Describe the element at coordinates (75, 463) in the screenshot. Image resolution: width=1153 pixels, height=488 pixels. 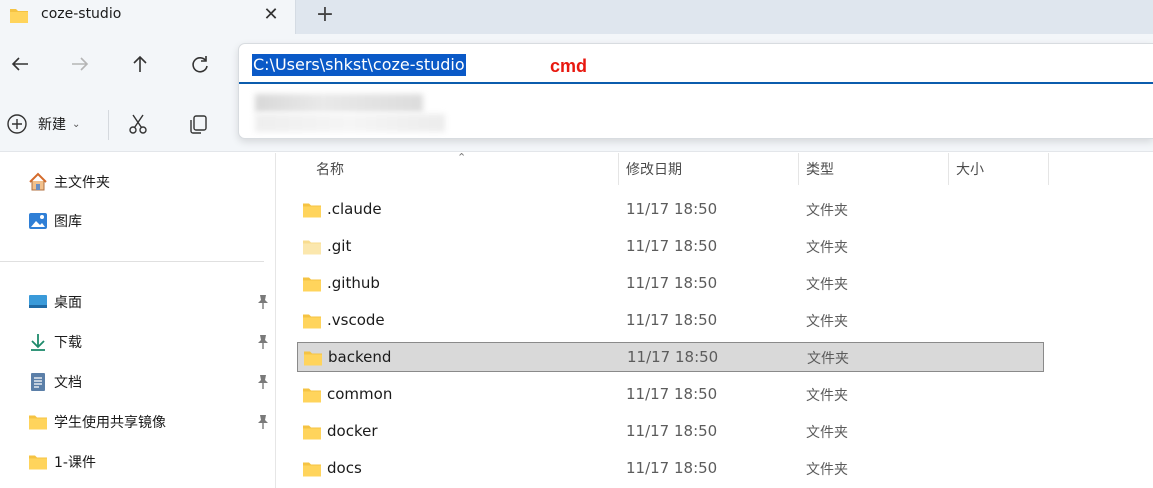
I see `sidebar-item-label: 1-课件` at that location.